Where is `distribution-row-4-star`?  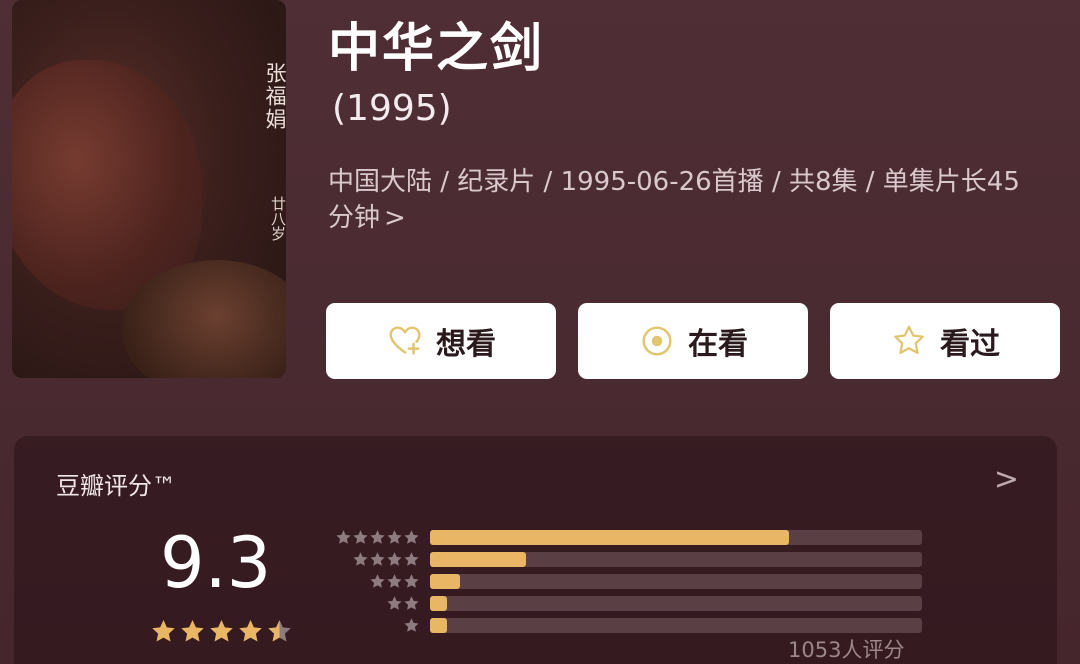
distribution-row-4-star is located at coordinates (621, 559).